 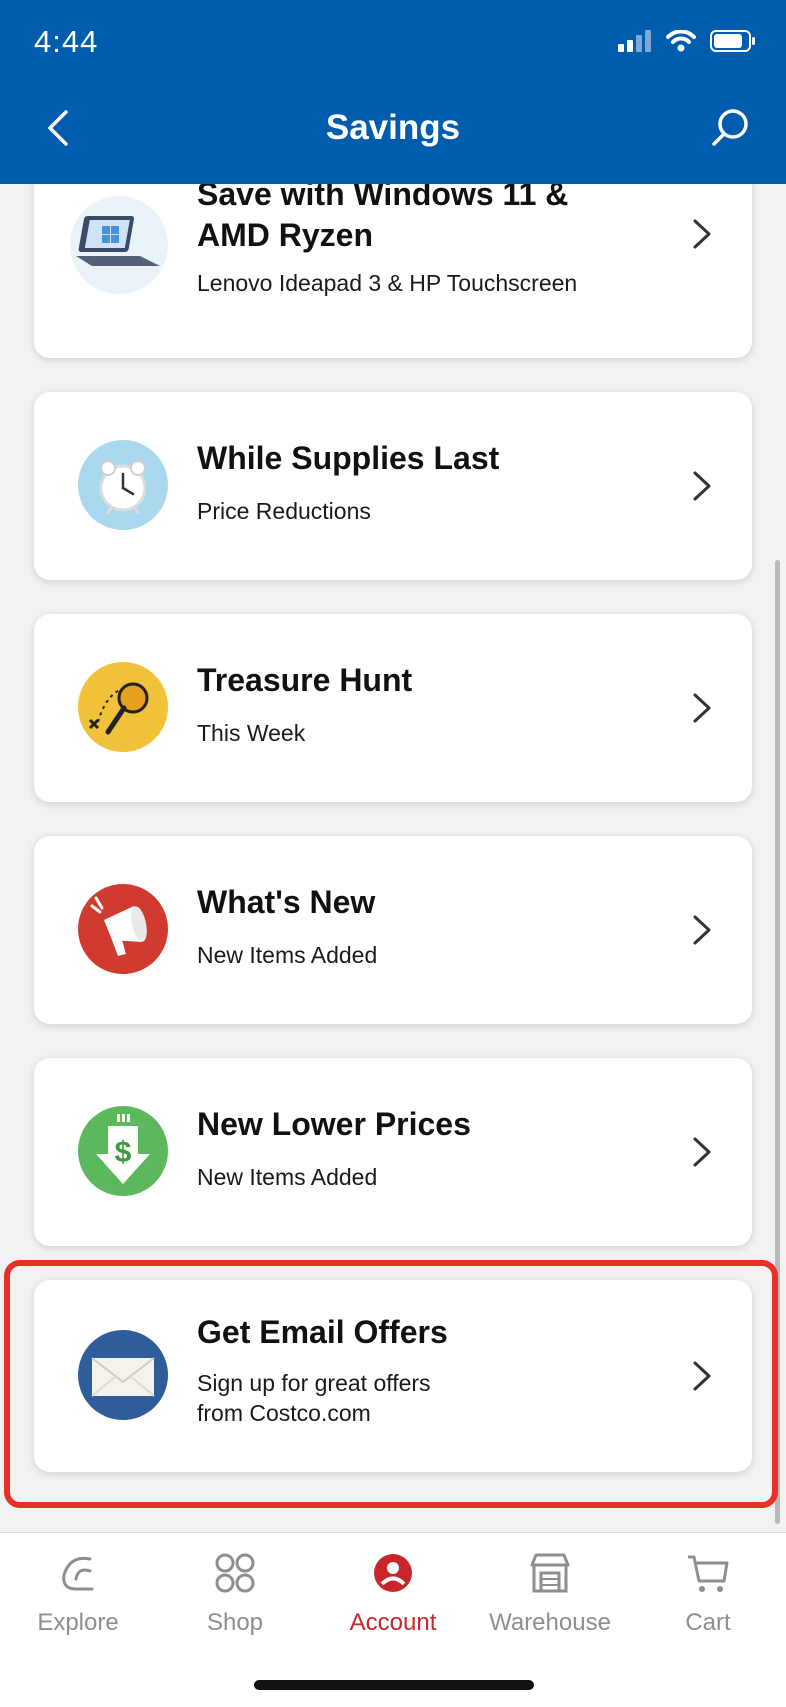 What do you see at coordinates (334, 1124) in the screenshot?
I see `card-title: New Lower Prices` at bounding box center [334, 1124].